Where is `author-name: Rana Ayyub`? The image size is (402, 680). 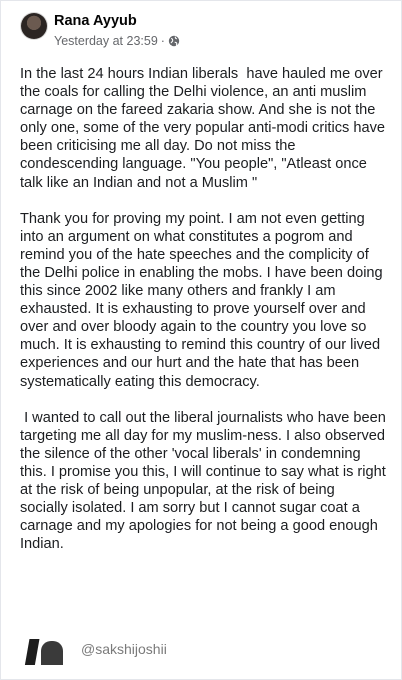 author-name: Rana Ayyub is located at coordinates (95, 21).